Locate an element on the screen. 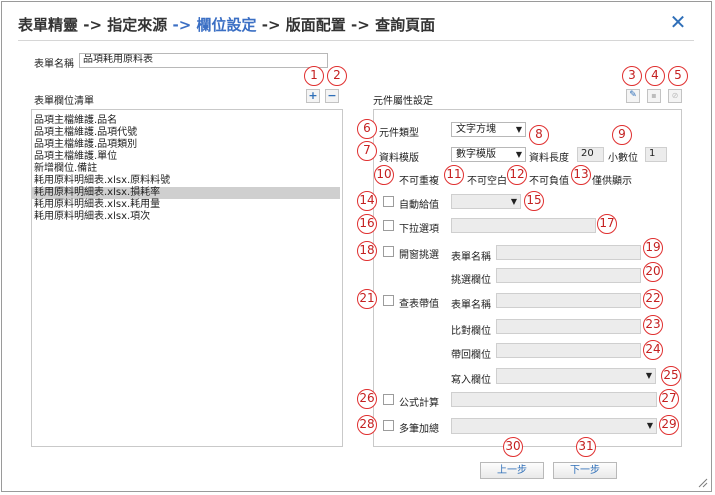  lookup-compare-field-label: 比對欄位 is located at coordinates (471, 331).